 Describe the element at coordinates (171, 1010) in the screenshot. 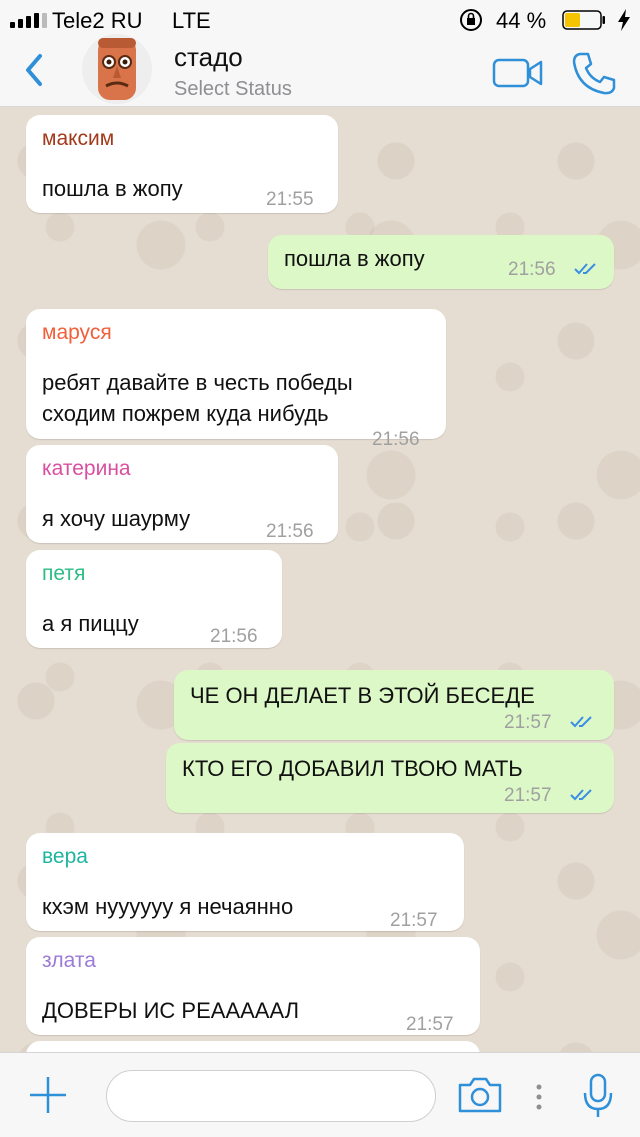

I see `message-text: ДОВЕРЫ ИС РЕАААААЛ` at that location.